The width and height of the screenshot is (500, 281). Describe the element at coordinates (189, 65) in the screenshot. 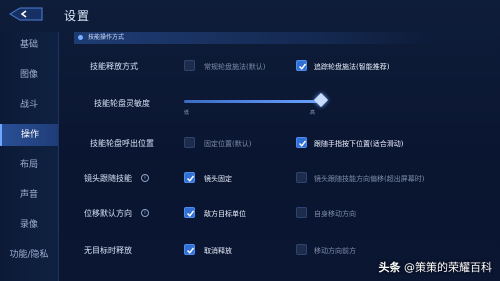

I see `checkbox-cast-normal` at that location.